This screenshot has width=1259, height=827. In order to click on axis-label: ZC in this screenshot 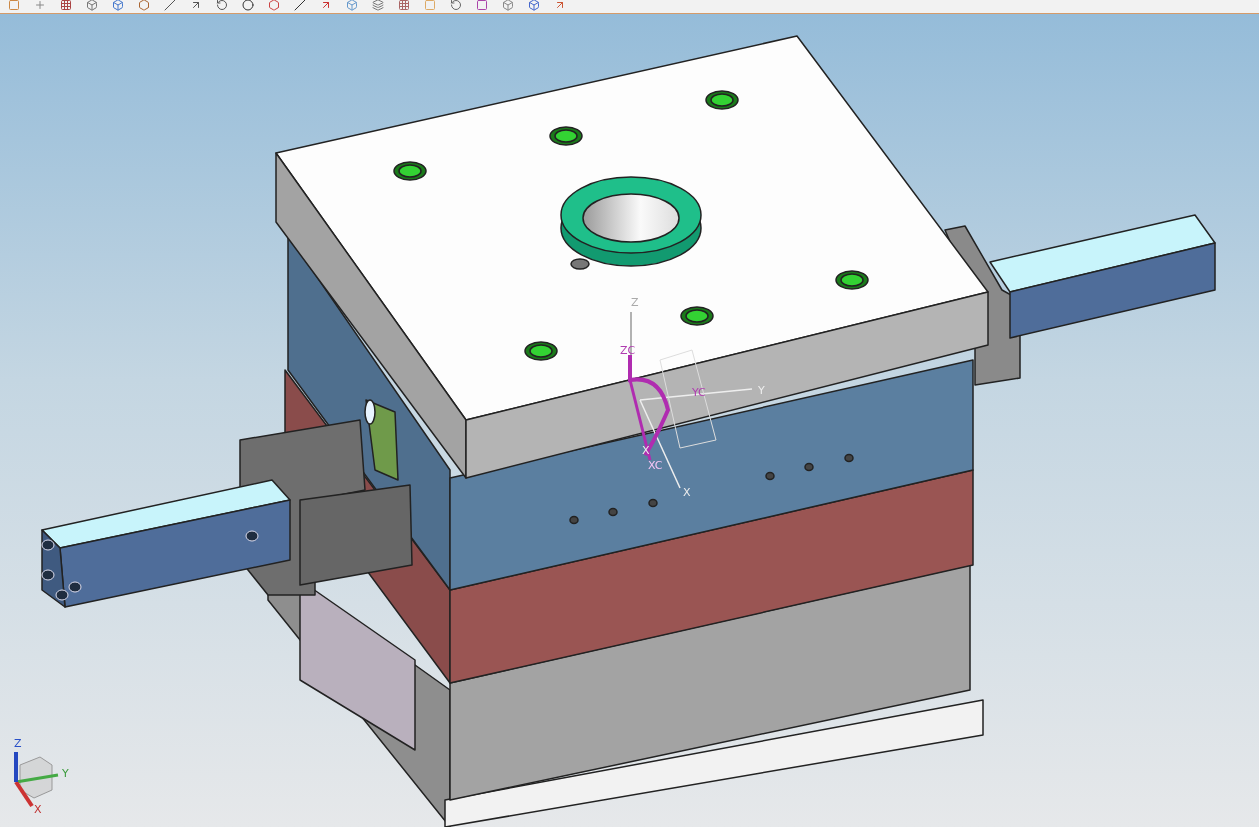, I will do `click(628, 350)`.